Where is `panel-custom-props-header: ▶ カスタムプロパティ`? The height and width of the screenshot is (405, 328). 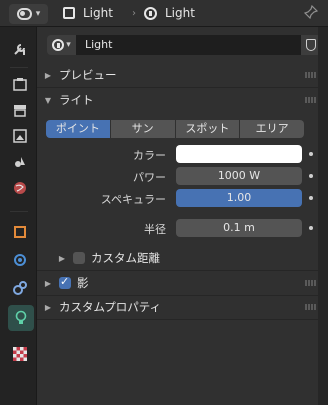
panel-custom-props-header: ▶ カスタムプロパティ is located at coordinates (178, 307).